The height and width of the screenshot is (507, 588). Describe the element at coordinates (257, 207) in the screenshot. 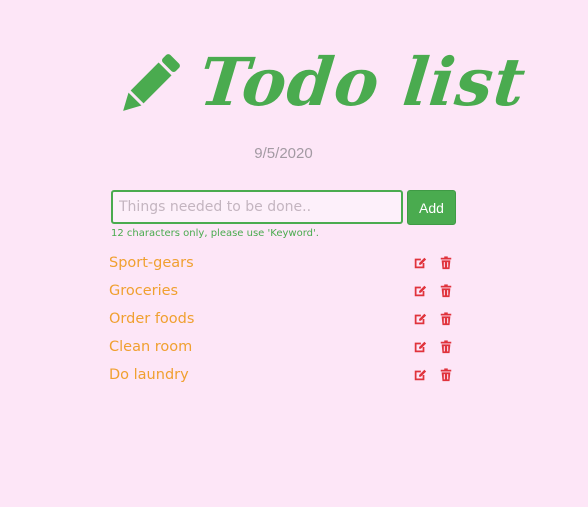

I see `todo-input` at that location.